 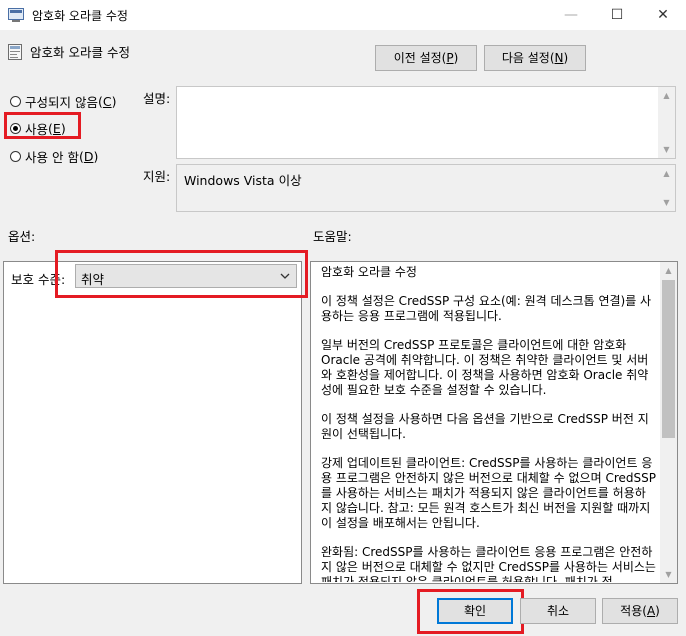 I want to click on radio-enabled: 사용(E), so click(x=38, y=128).